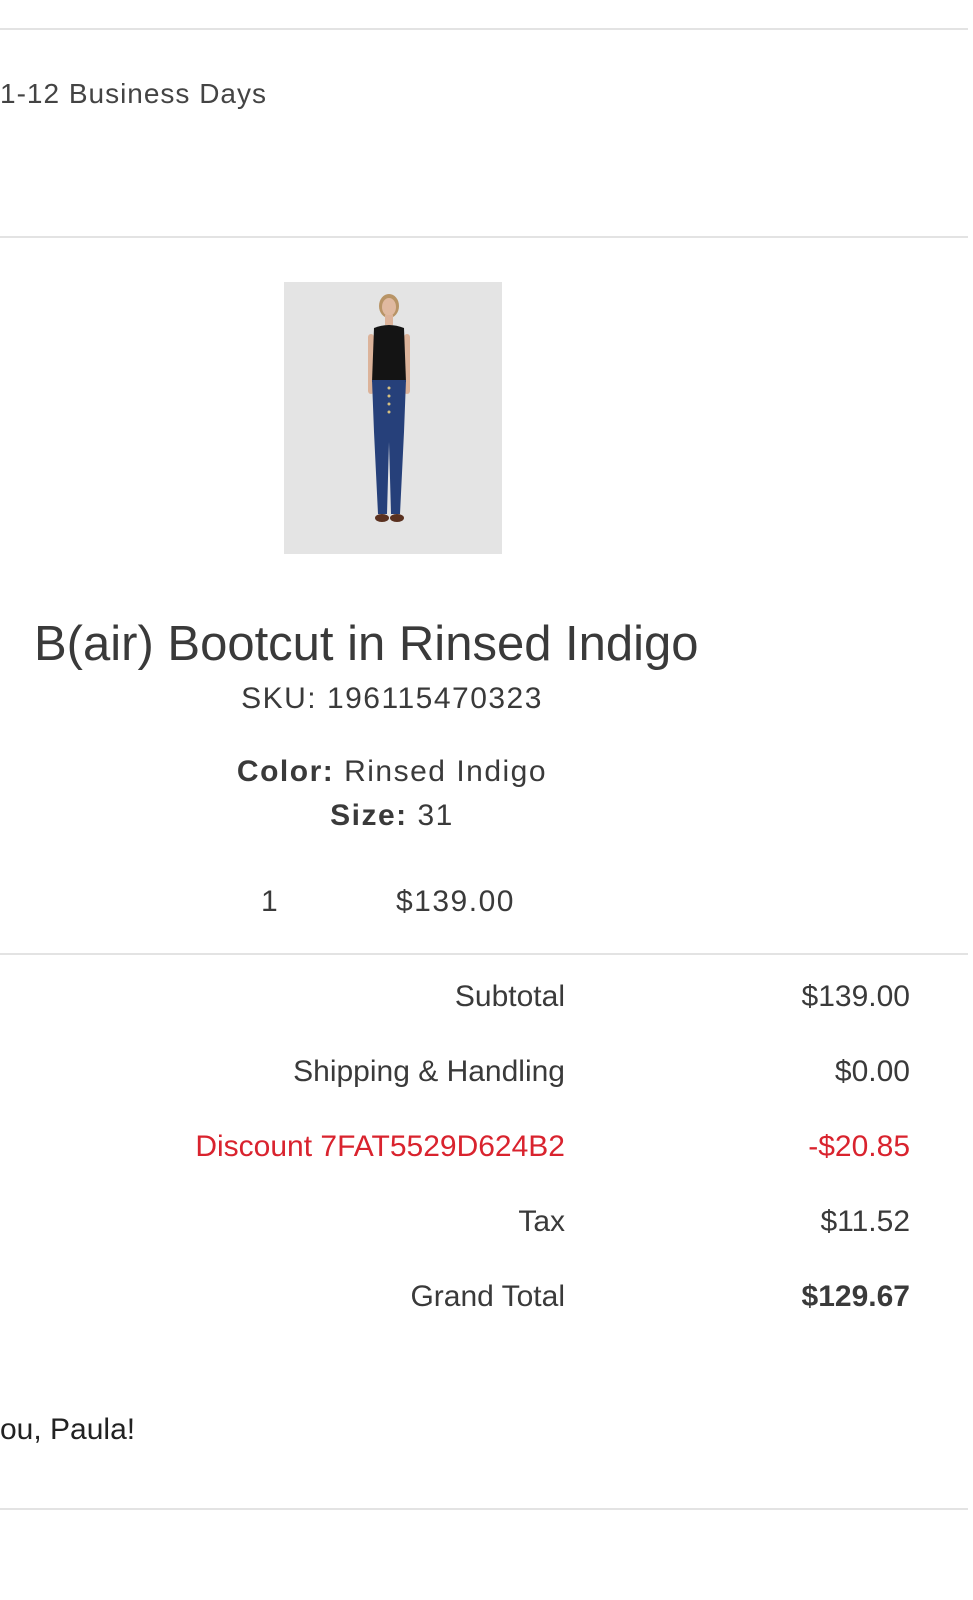 The height and width of the screenshot is (1600, 973). What do you see at coordinates (455, 901) in the screenshot?
I see `item-price: $139.00` at bounding box center [455, 901].